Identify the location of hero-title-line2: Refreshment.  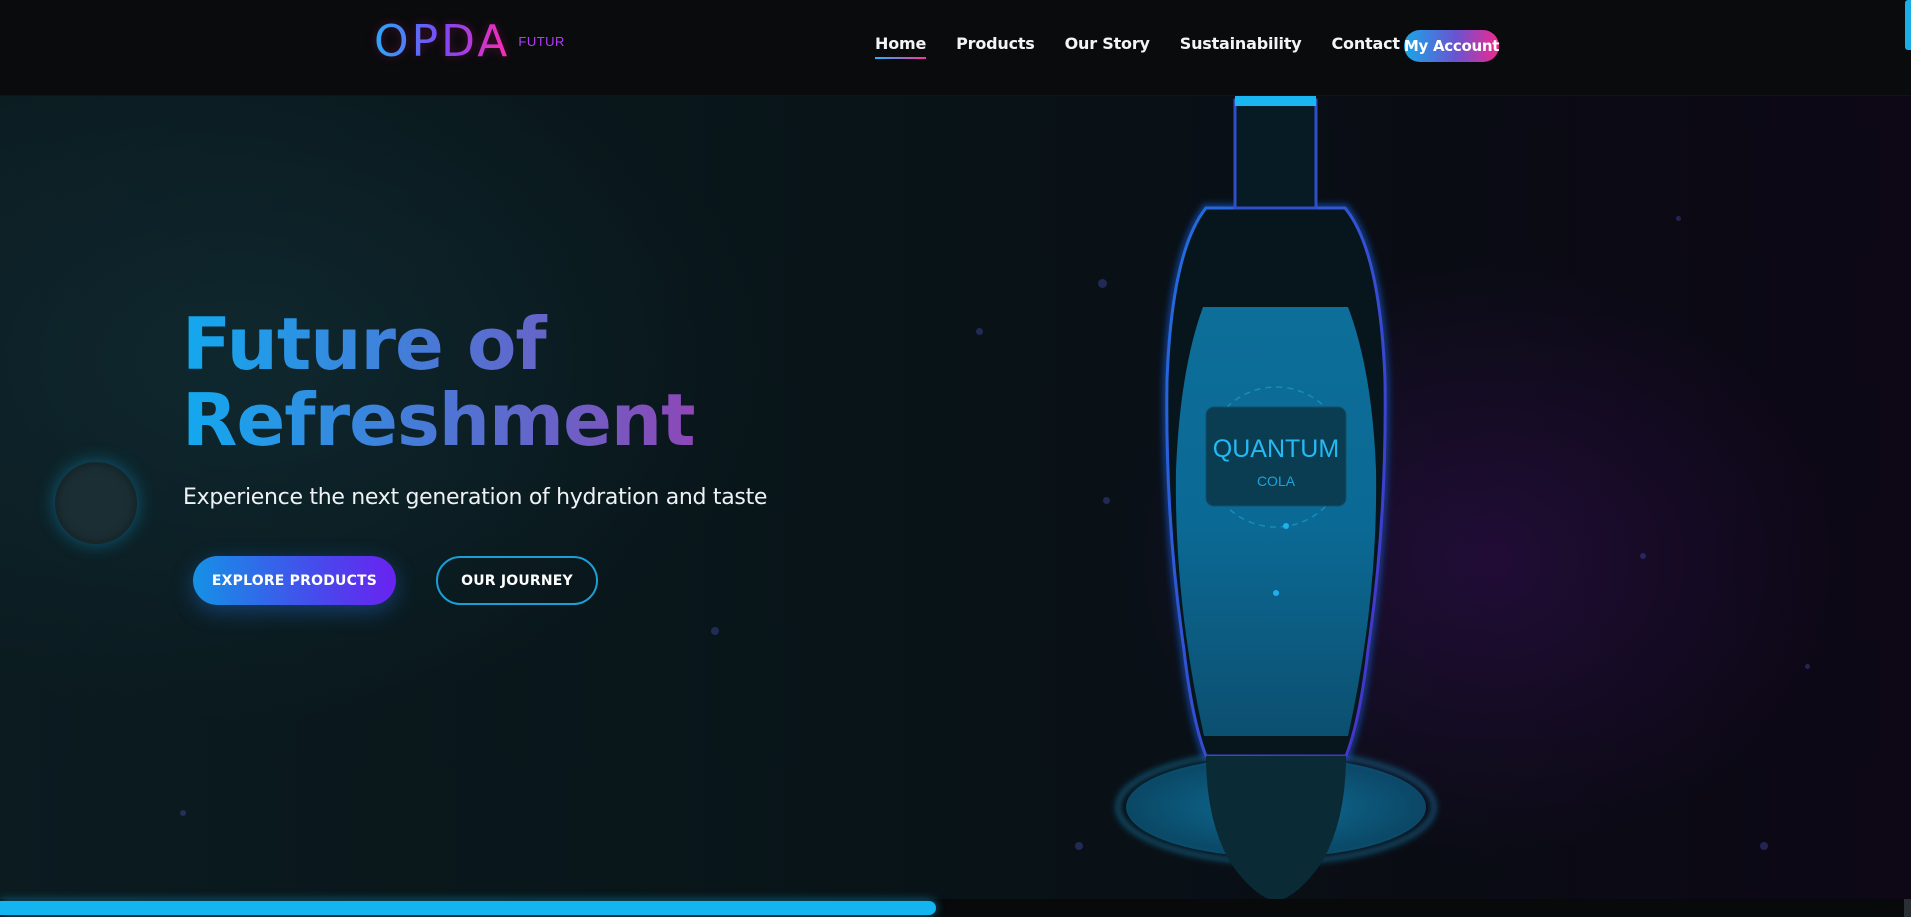
(438, 420).